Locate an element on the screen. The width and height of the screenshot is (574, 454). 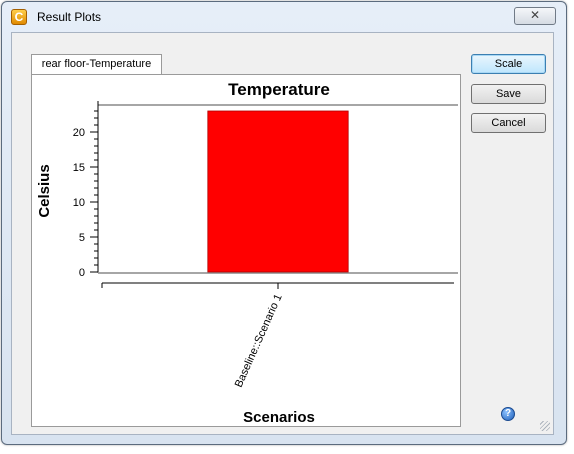
x-axis-label: Scenarios is located at coordinates (279, 417).